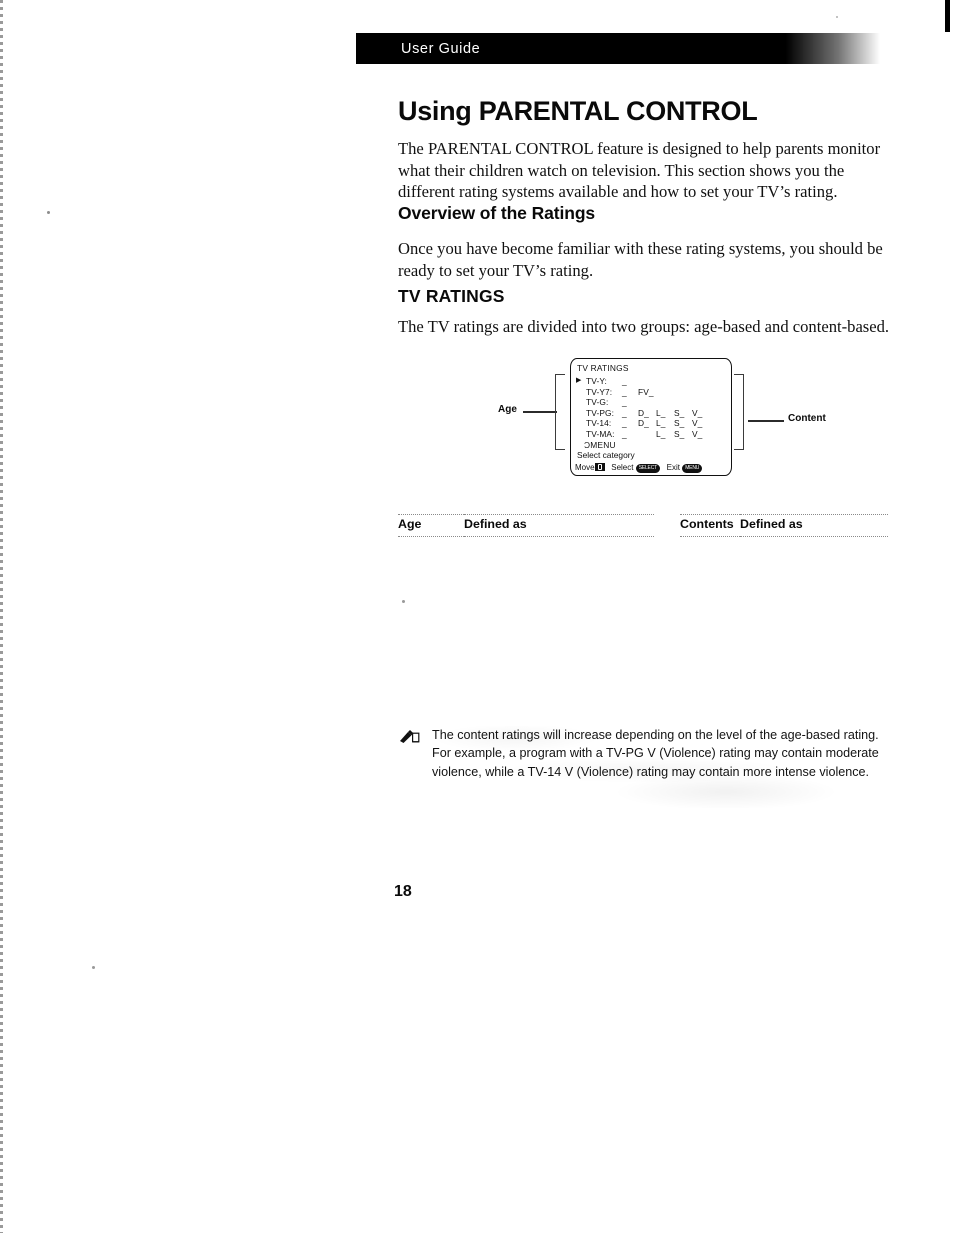 The width and height of the screenshot is (954, 1233). Describe the element at coordinates (606, 454) in the screenshot. I see `osd-hint-line: Select category` at that location.